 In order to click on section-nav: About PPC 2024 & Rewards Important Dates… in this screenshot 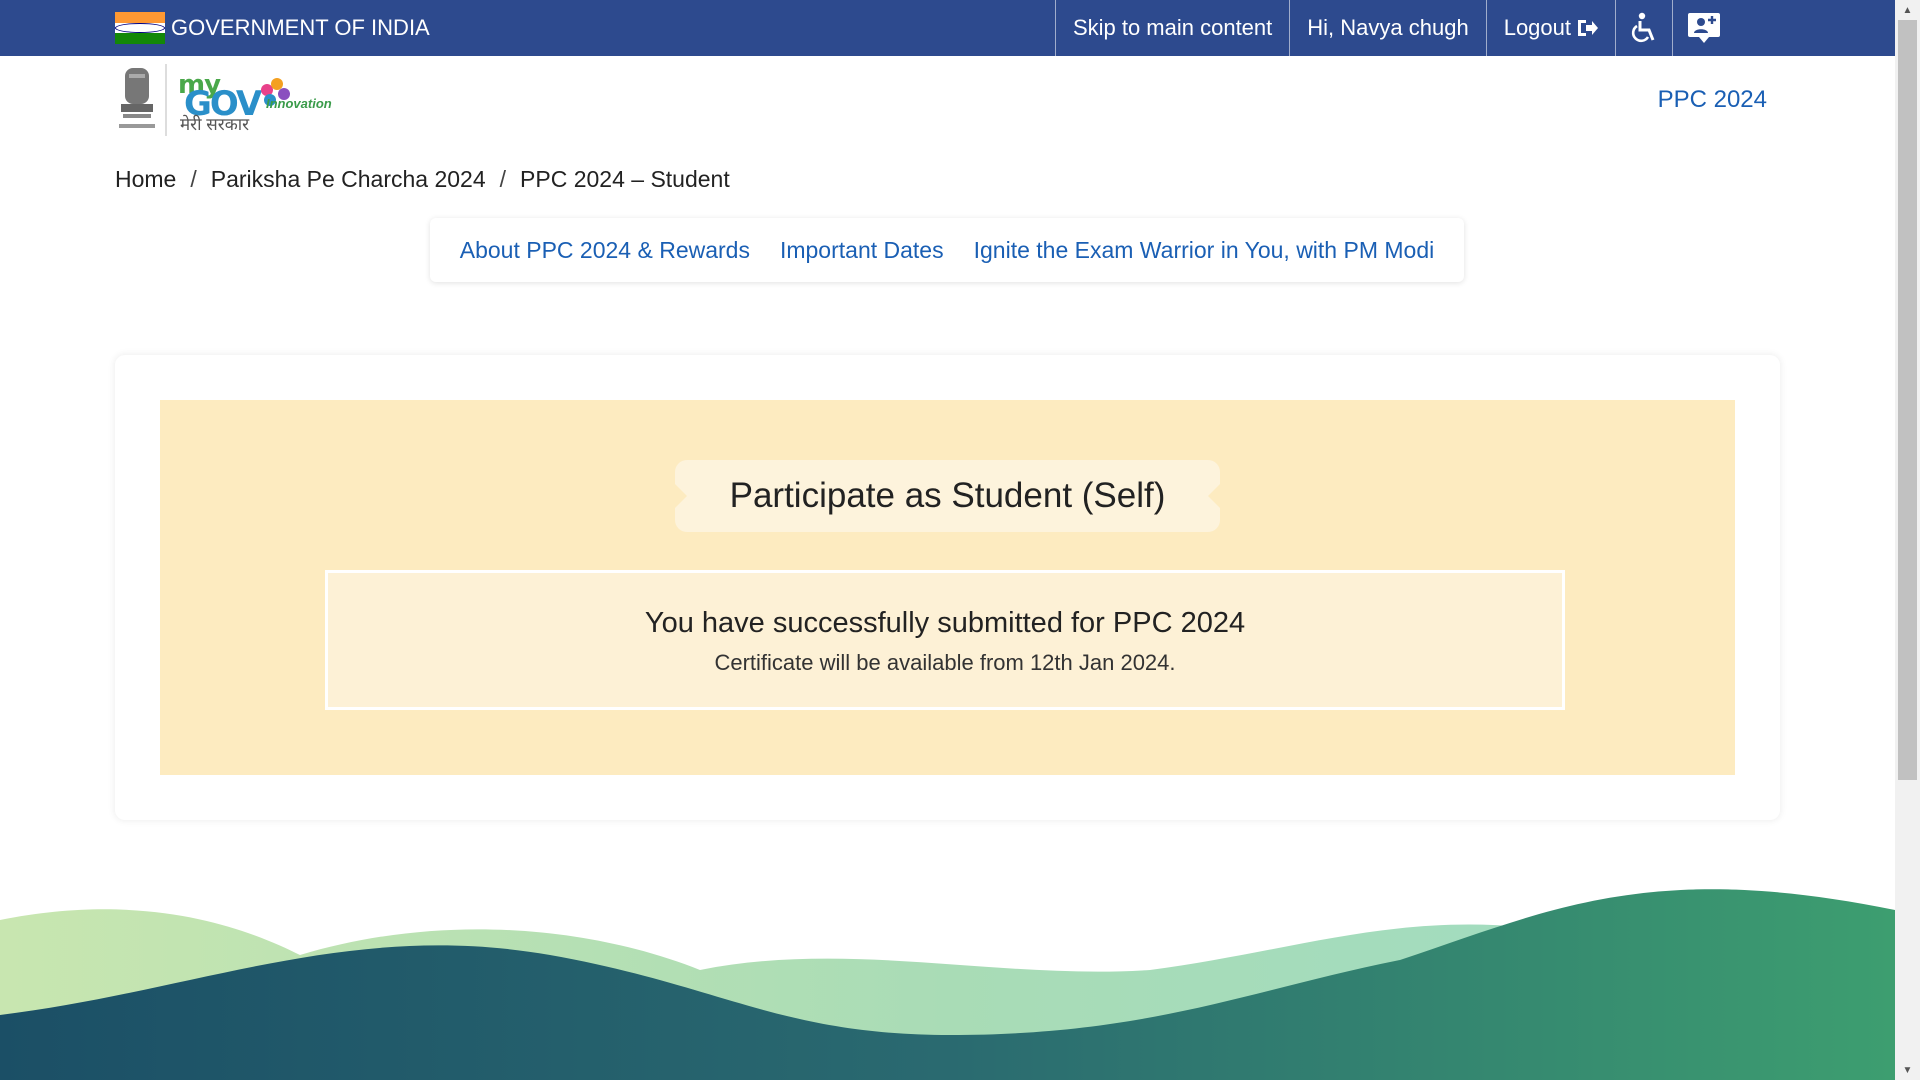, I will do `click(947, 250)`.